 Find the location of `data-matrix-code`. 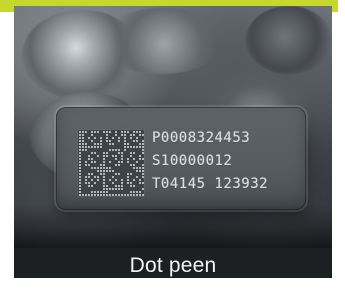

data-matrix-code is located at coordinates (111, 163).